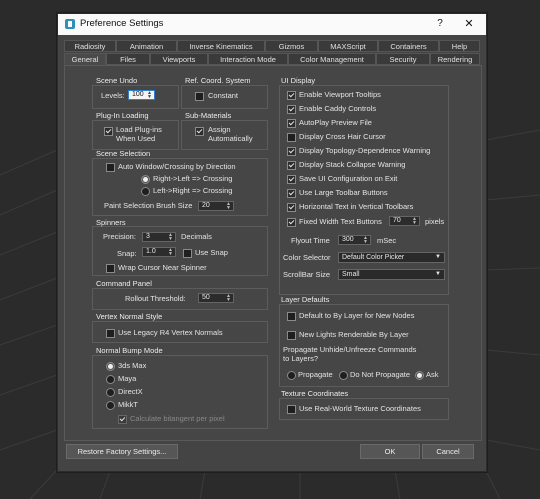 The image size is (540, 499). What do you see at coordinates (291, 179) in the screenshot?
I see `save-ui-config-checkbox` at bounding box center [291, 179].